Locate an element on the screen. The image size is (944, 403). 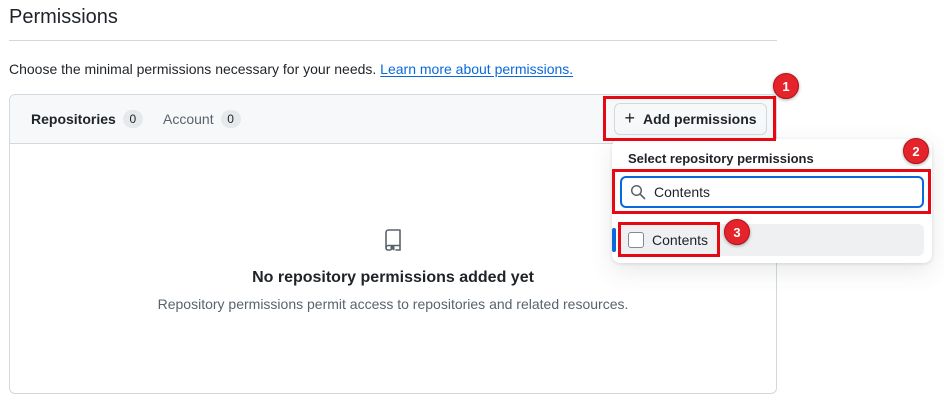
dropdown-title: Select repository permissions is located at coordinates (721, 158).